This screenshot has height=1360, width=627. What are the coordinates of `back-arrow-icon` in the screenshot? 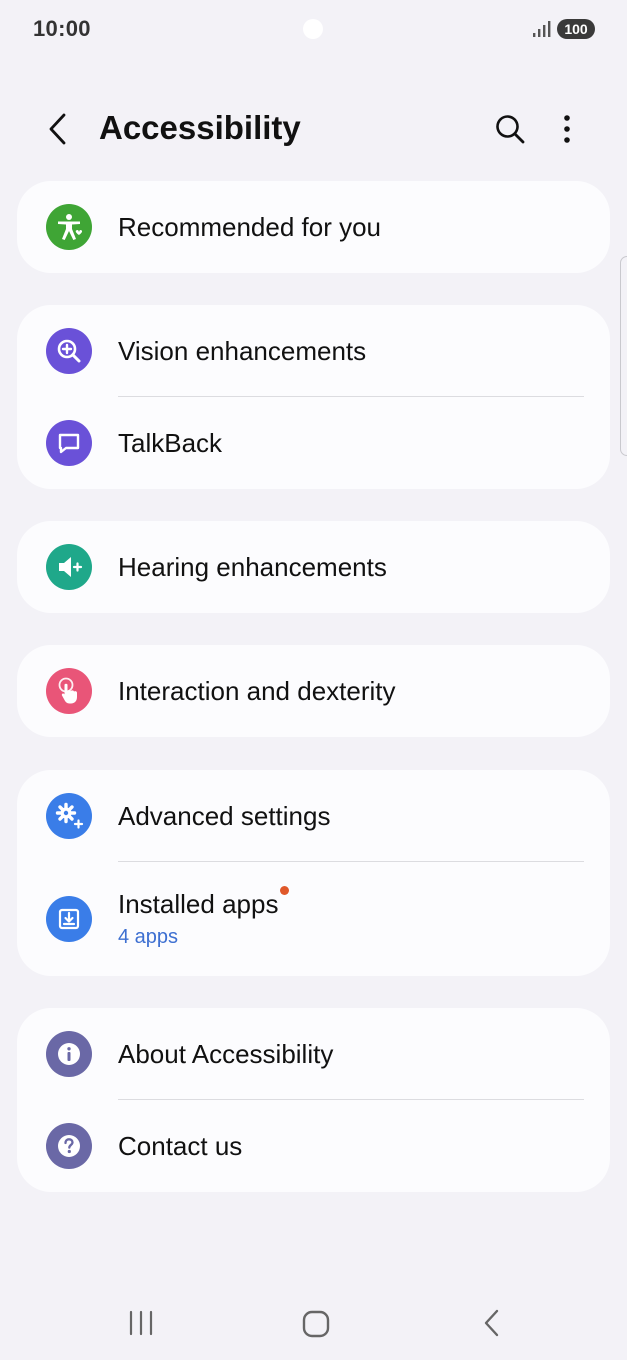 It's located at (57, 129).